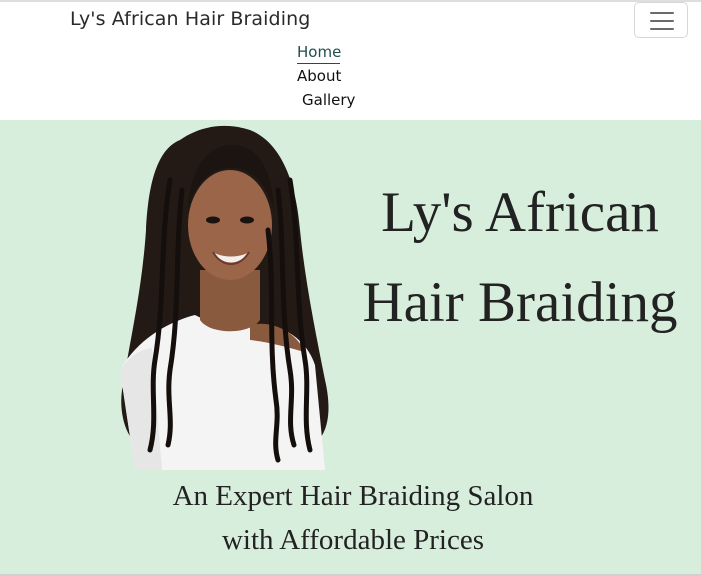 Image resolution: width=701 pixels, height=576 pixels. What do you see at coordinates (353, 496) in the screenshot?
I see `hero-subtitle-line: An Expert Hair Braiding Salon` at bounding box center [353, 496].